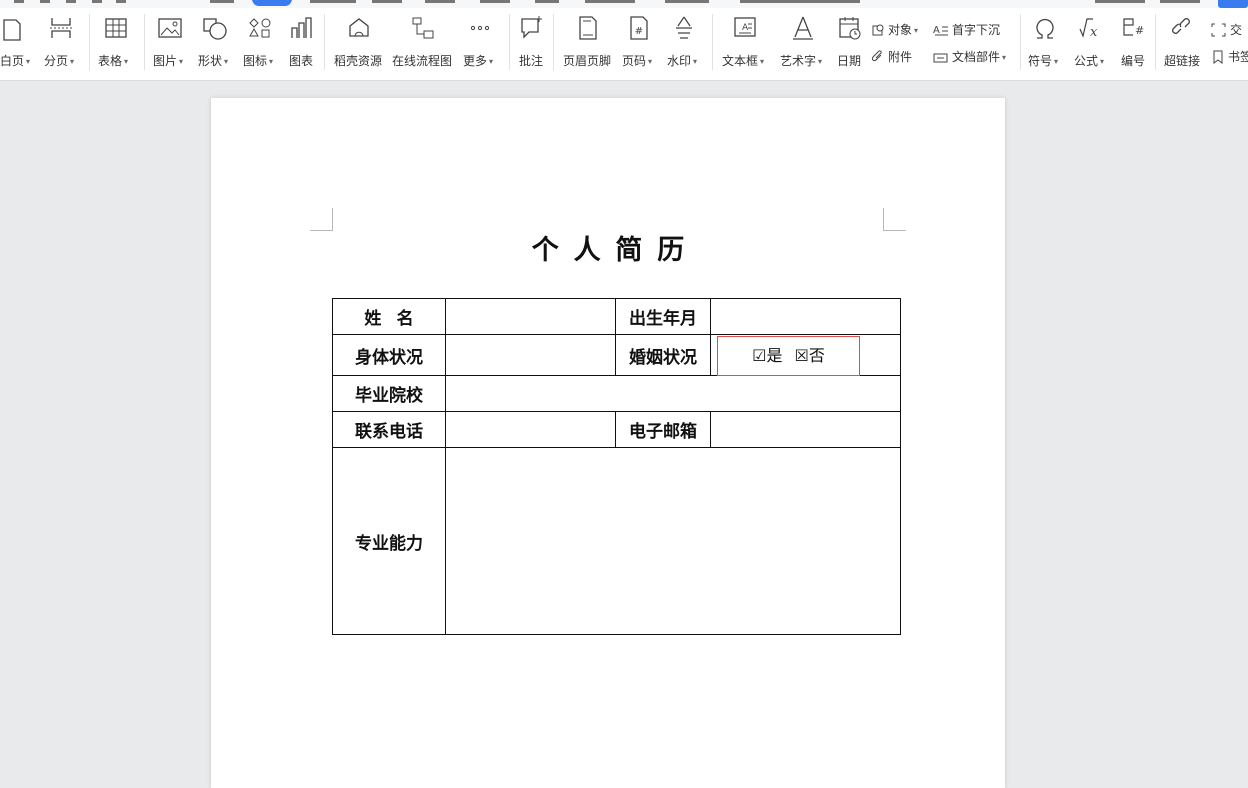 This screenshot has width=1248, height=788. Describe the element at coordinates (663, 316) in the screenshot. I see `birth-label: 出生年月` at that location.